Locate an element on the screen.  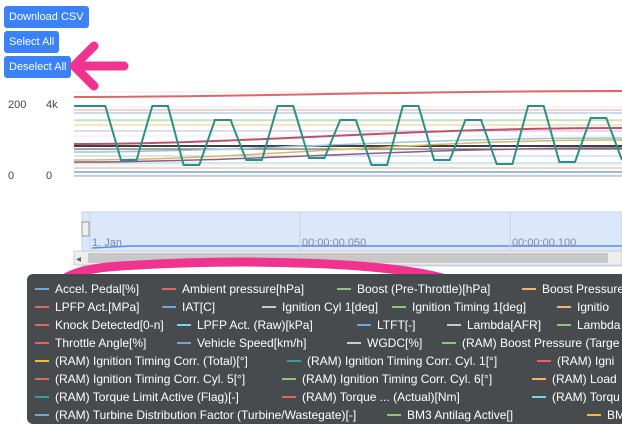
legend-item: Vehicle Speed[km/h] is located at coordinates (241, 343).